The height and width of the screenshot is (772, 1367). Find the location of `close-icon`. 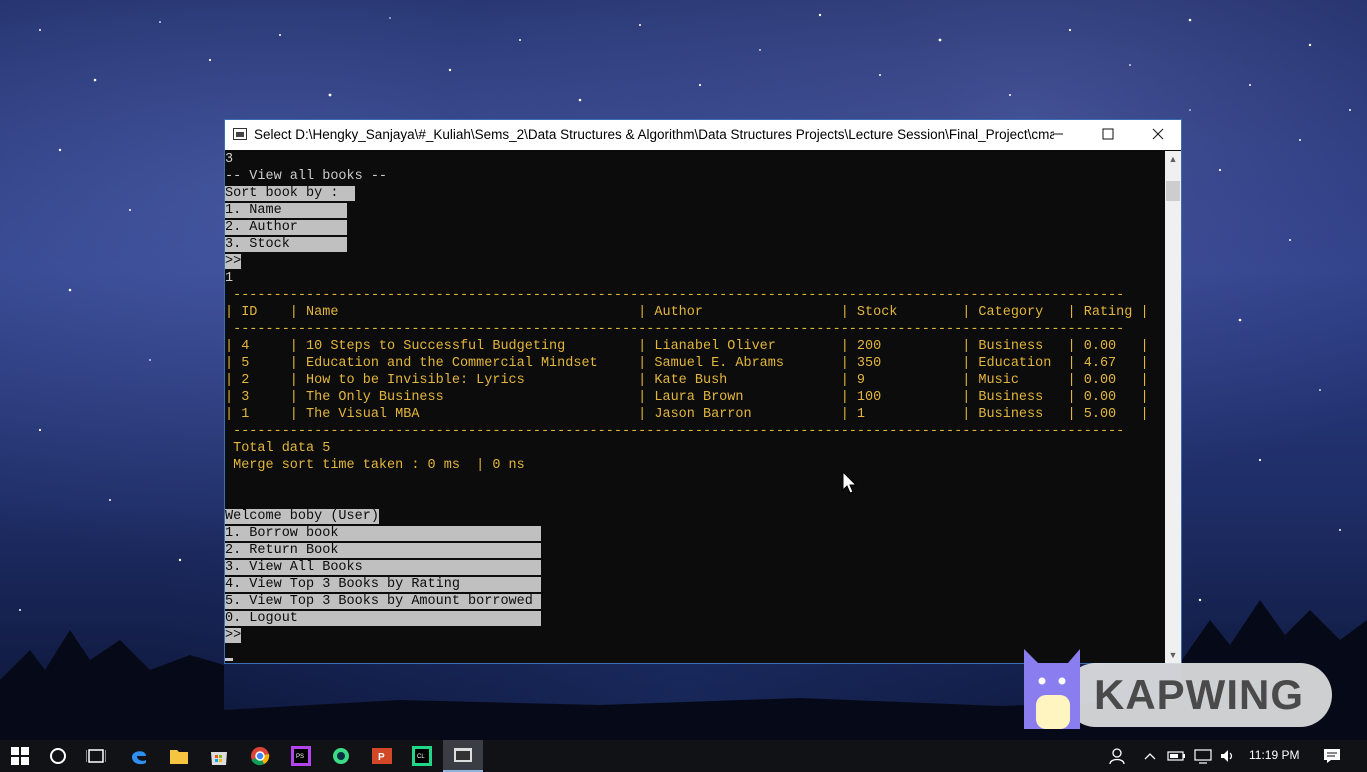

close-icon is located at coordinates (1158, 134).